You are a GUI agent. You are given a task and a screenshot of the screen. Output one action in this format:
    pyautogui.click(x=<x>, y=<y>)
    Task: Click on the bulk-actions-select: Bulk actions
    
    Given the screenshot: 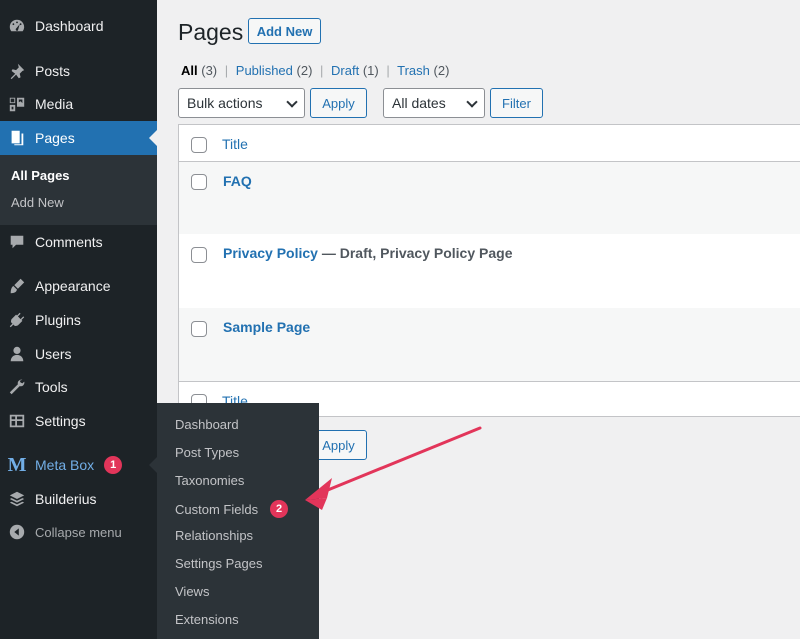 What is the action you would take?
    pyautogui.click(x=241, y=103)
    